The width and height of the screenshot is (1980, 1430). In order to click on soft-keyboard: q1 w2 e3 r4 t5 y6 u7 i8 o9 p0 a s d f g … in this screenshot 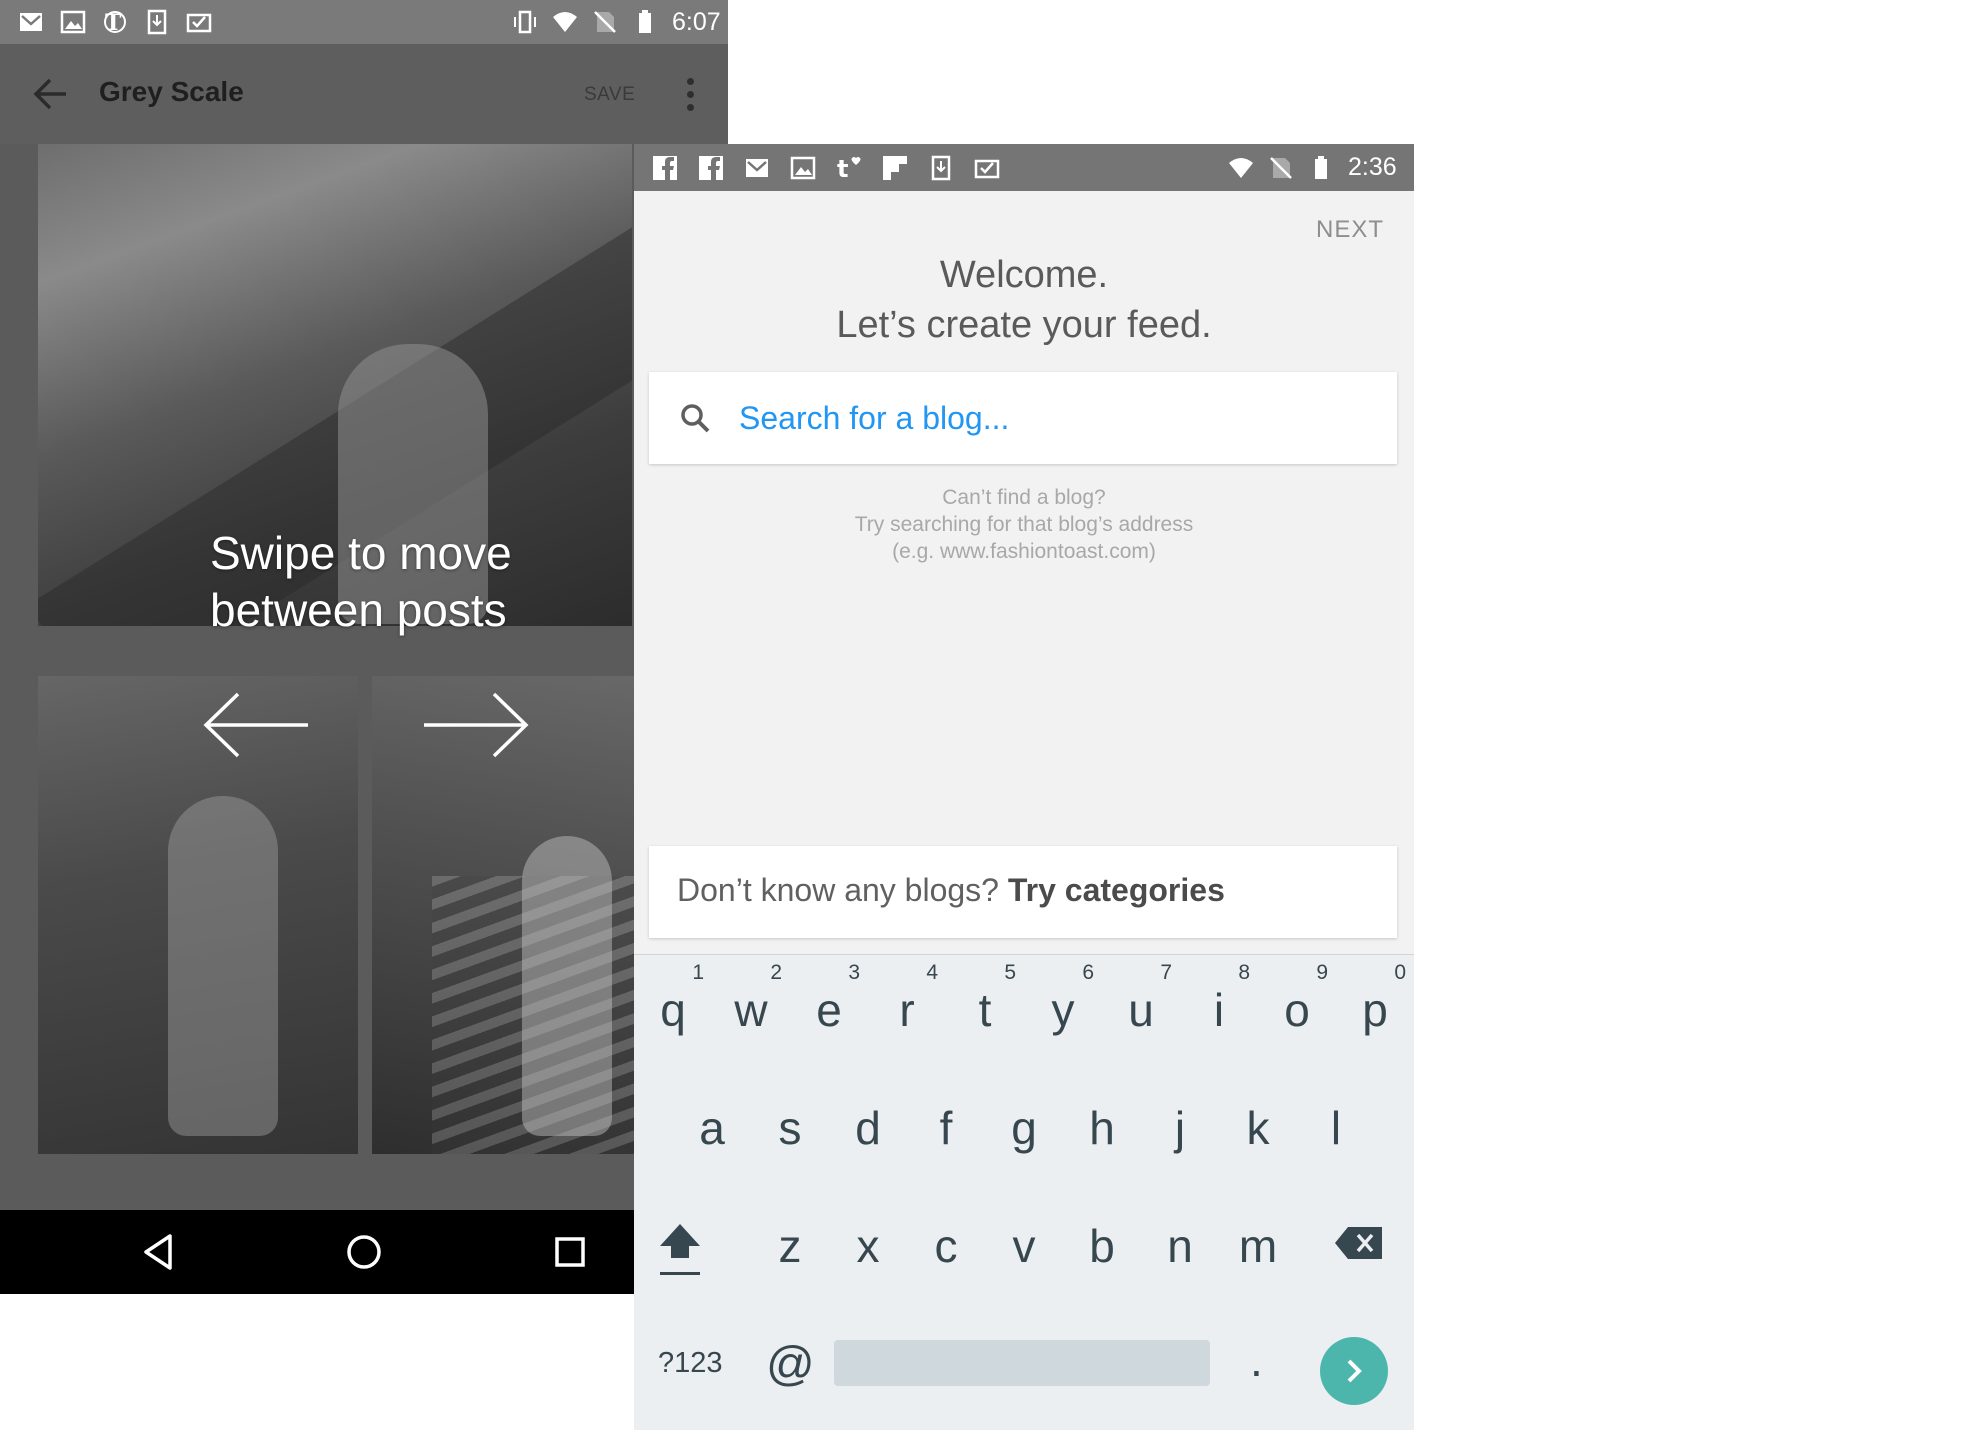, I will do `click(1024, 1192)`.